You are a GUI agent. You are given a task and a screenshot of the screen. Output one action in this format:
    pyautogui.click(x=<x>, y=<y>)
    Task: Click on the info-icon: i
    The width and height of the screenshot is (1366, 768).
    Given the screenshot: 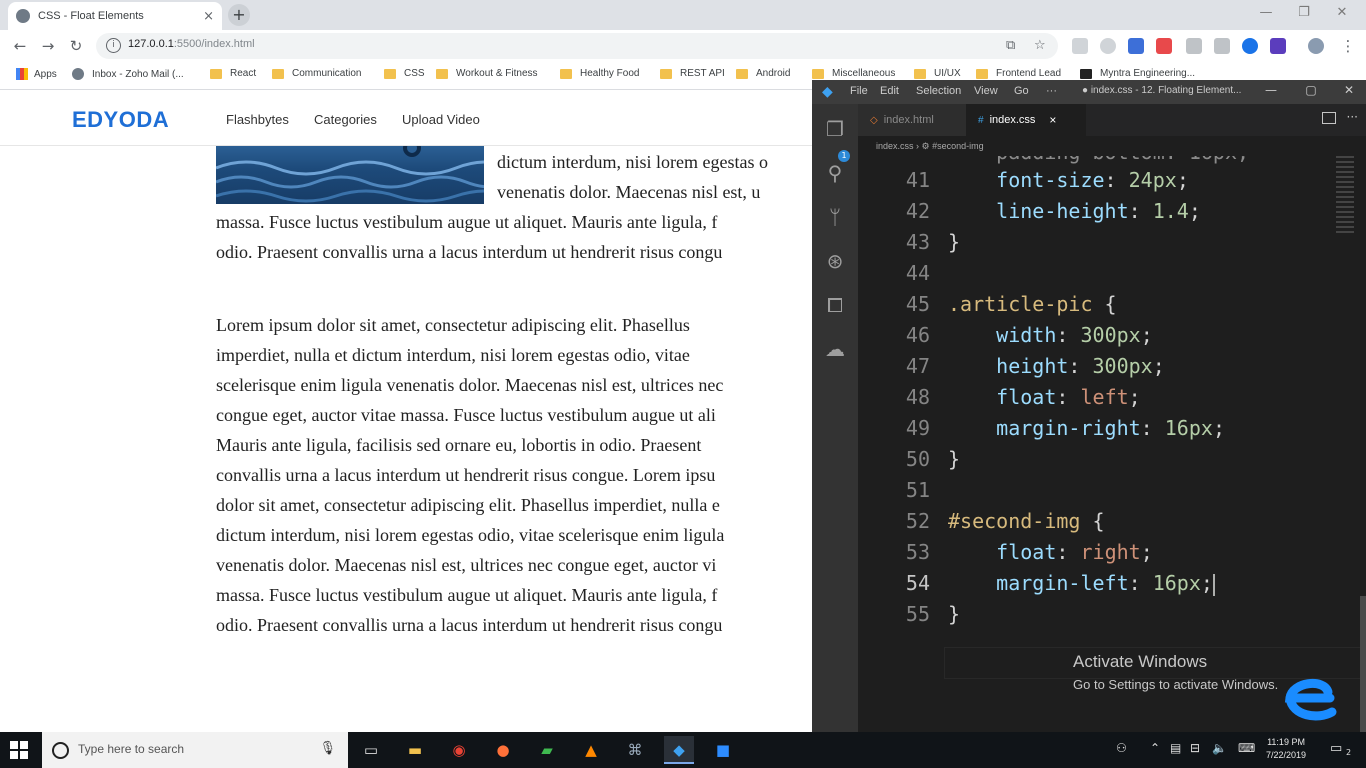 What is the action you would take?
    pyautogui.click(x=113, y=45)
    